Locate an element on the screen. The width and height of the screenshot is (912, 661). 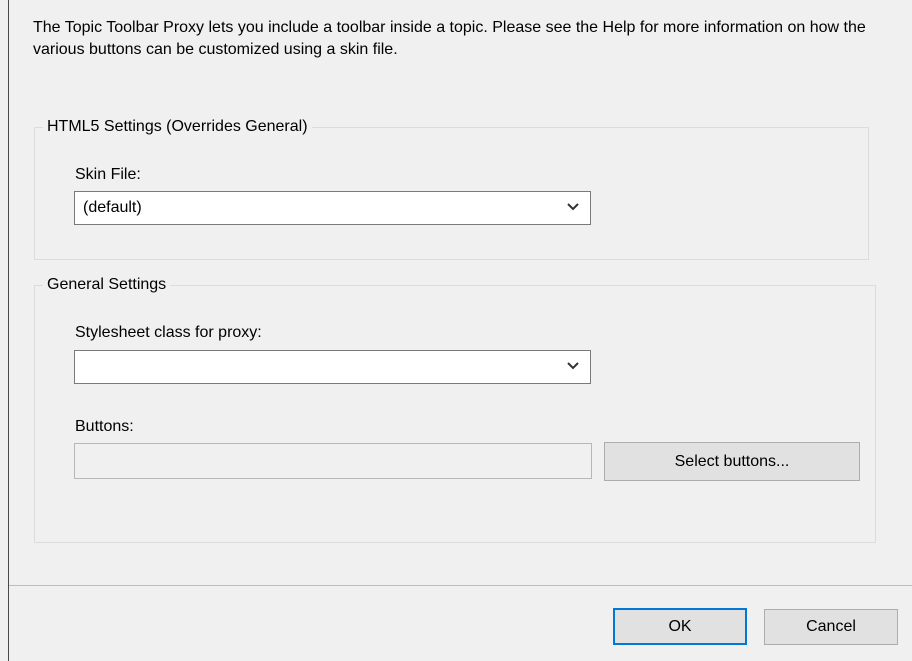
skin-file-dropdown: (default) is located at coordinates (332, 208).